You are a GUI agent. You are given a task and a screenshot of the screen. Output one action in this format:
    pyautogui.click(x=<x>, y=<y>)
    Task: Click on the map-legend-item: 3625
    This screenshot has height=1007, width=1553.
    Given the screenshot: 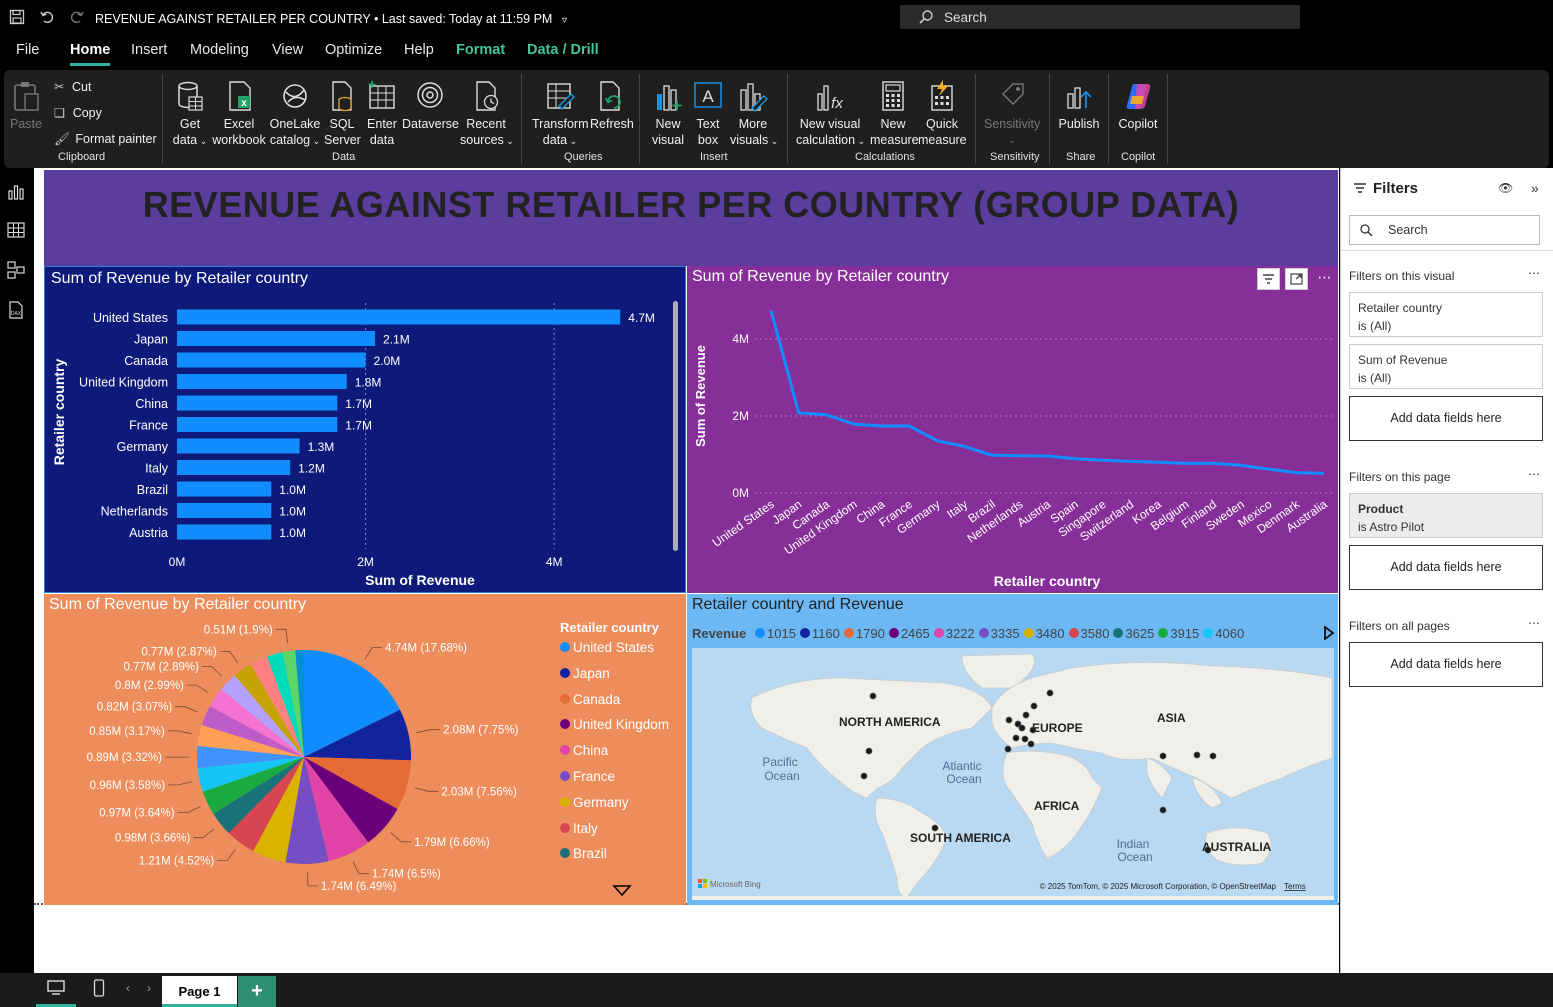 What is the action you would take?
    pyautogui.click(x=1133, y=633)
    